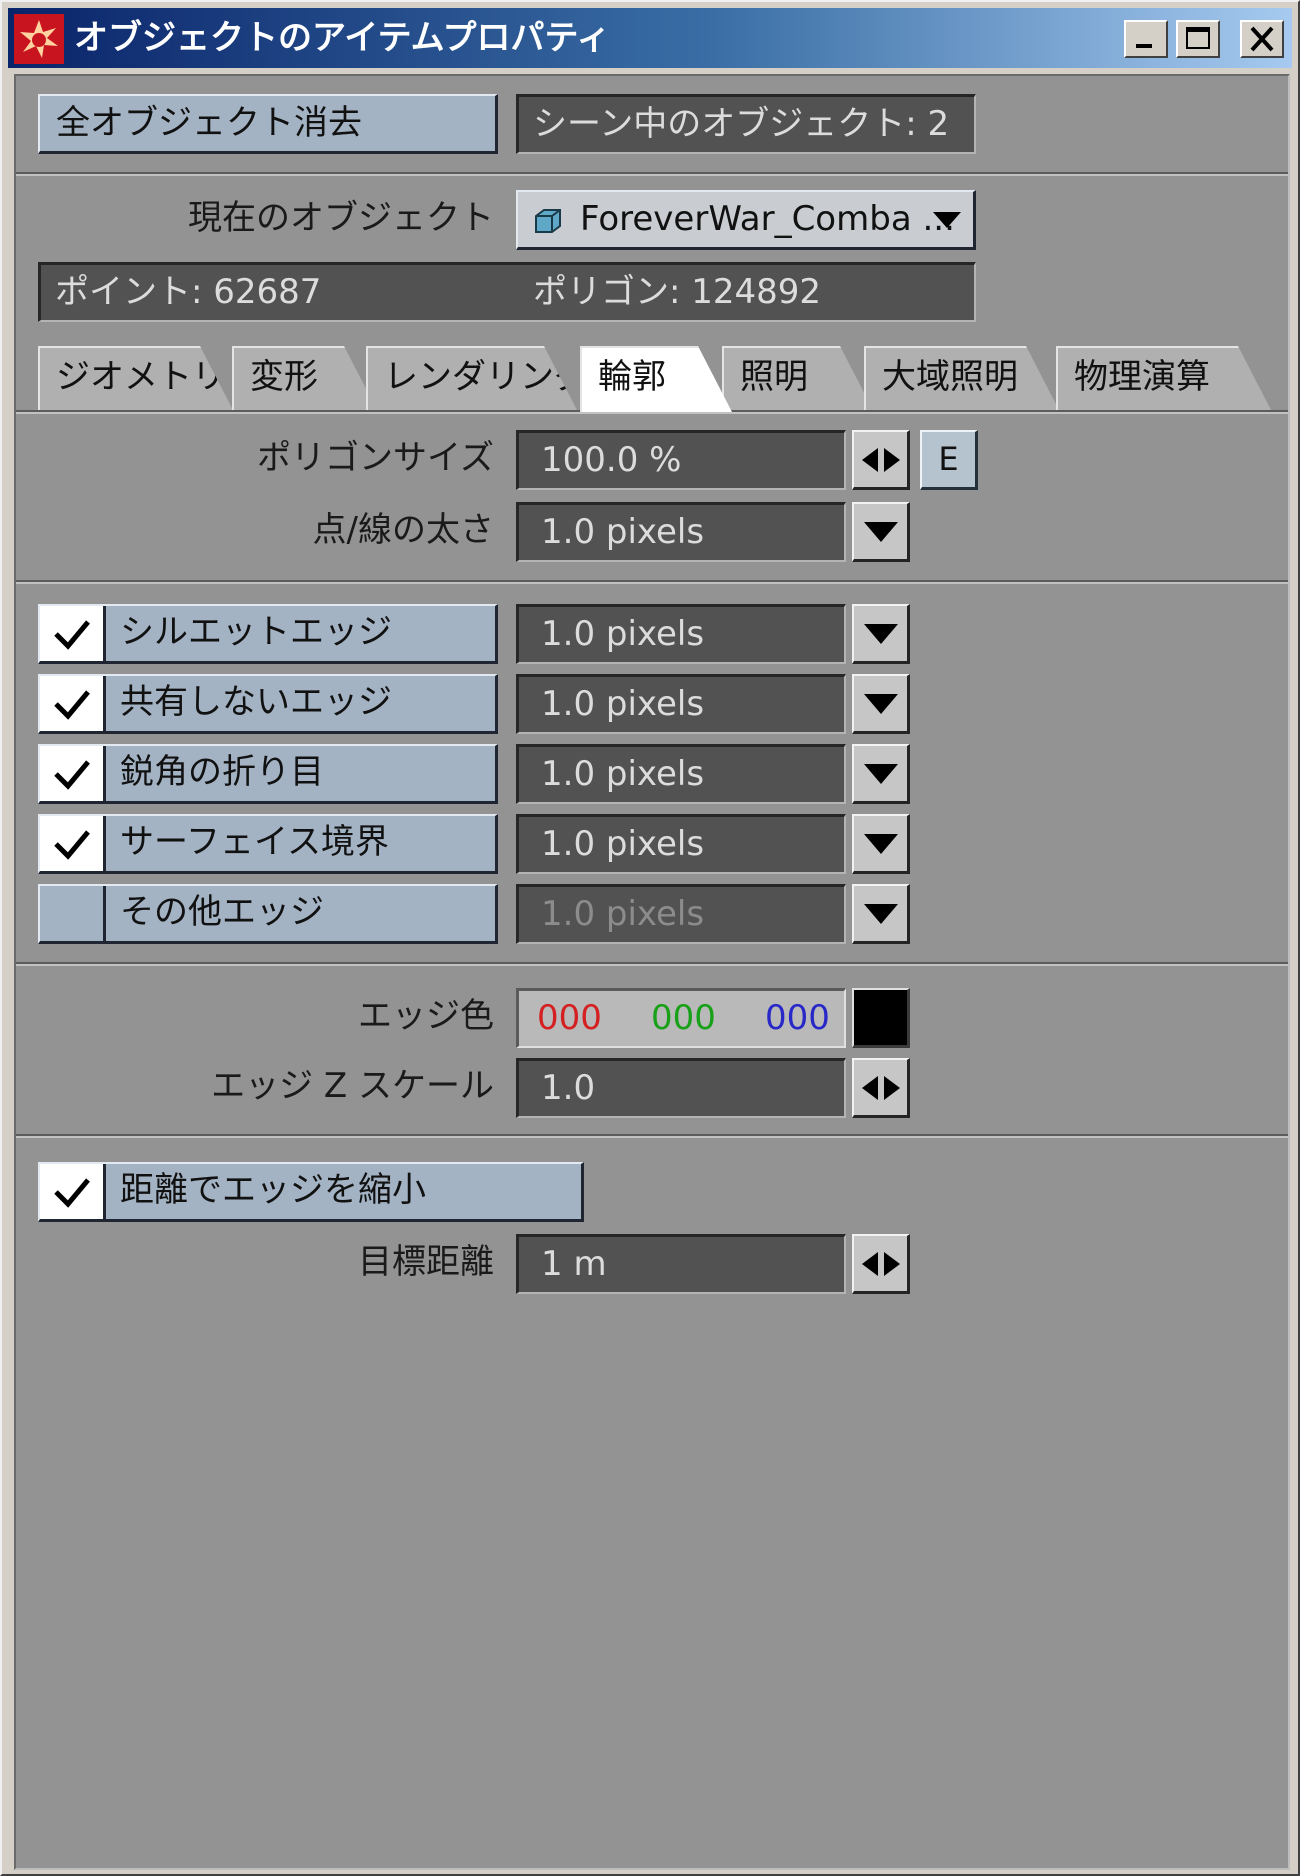 The image size is (1300, 1876). Describe the element at coordinates (962, 379) in the screenshot. I see `tab-global-illumination: 大域照明` at that location.